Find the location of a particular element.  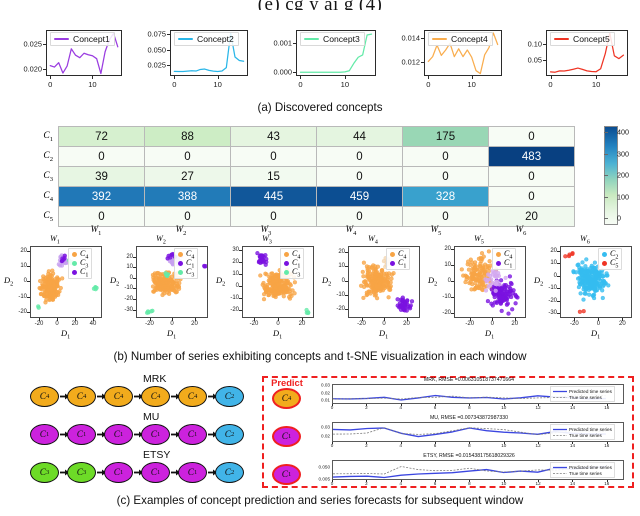

heatmap-row-label: C5 is located at coordinates (48, 216).